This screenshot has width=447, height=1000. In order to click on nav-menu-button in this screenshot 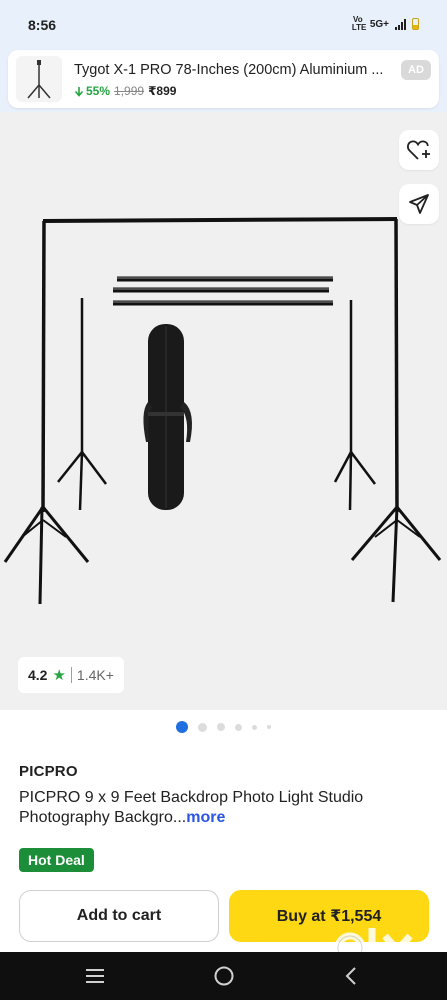, I will do `click(95, 976)`.